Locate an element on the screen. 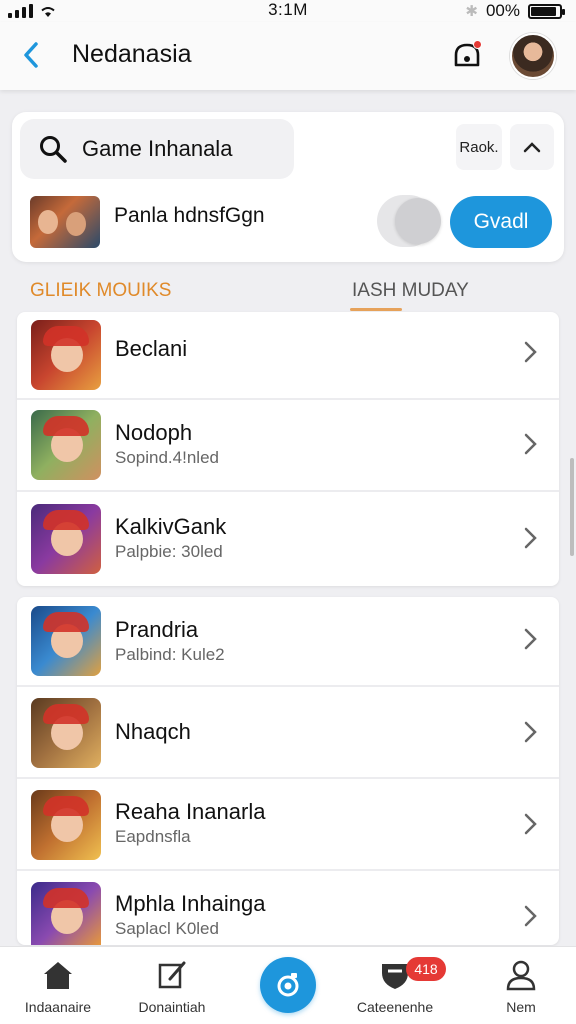 This screenshot has width=576, height=1024. battery-icon is located at coordinates (546, 11).